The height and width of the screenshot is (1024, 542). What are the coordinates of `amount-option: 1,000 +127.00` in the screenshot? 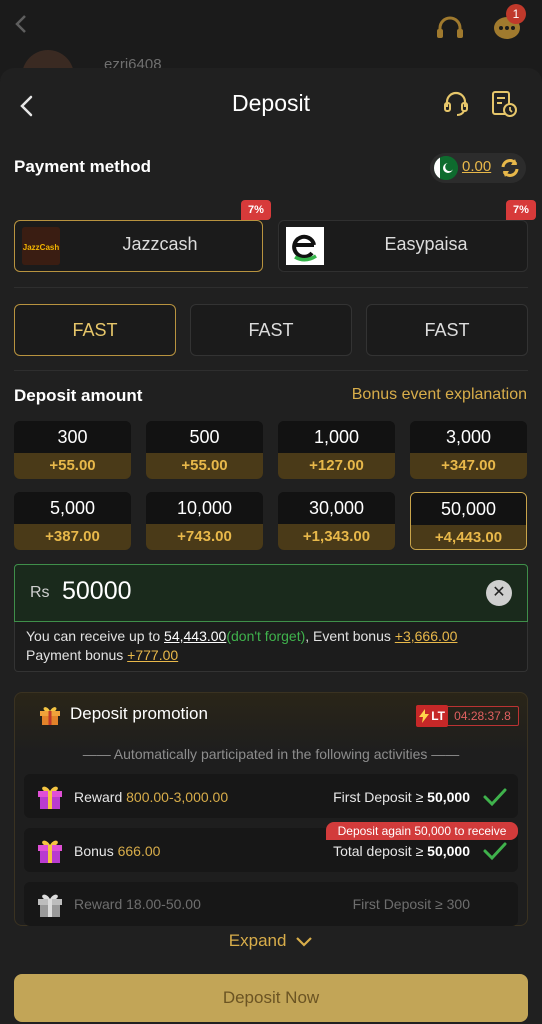 It's located at (336, 450).